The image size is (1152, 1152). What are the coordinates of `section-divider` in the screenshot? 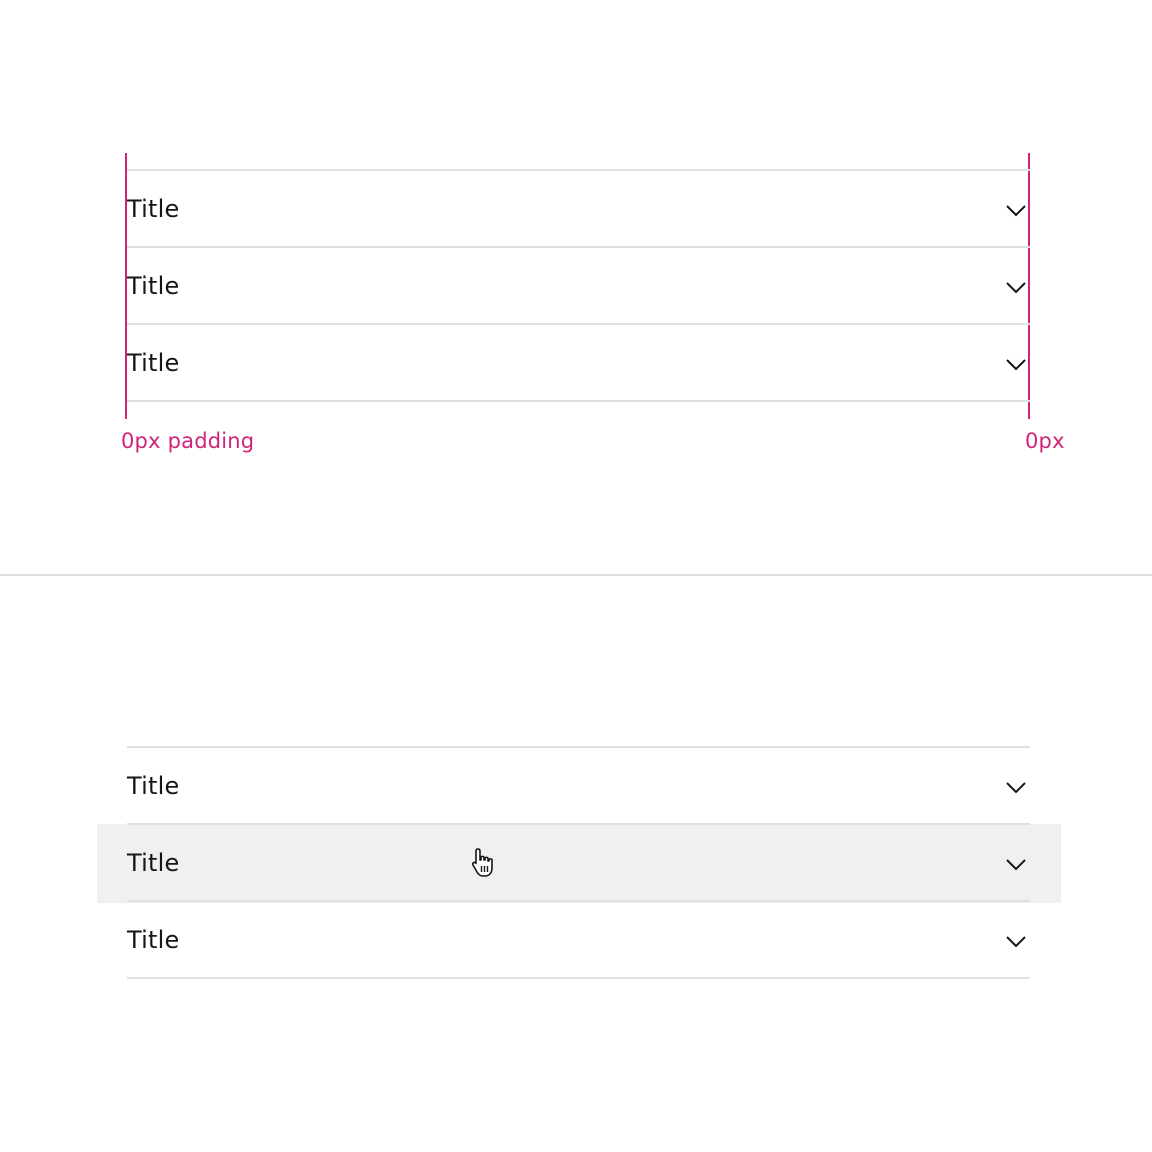 It's located at (576, 575).